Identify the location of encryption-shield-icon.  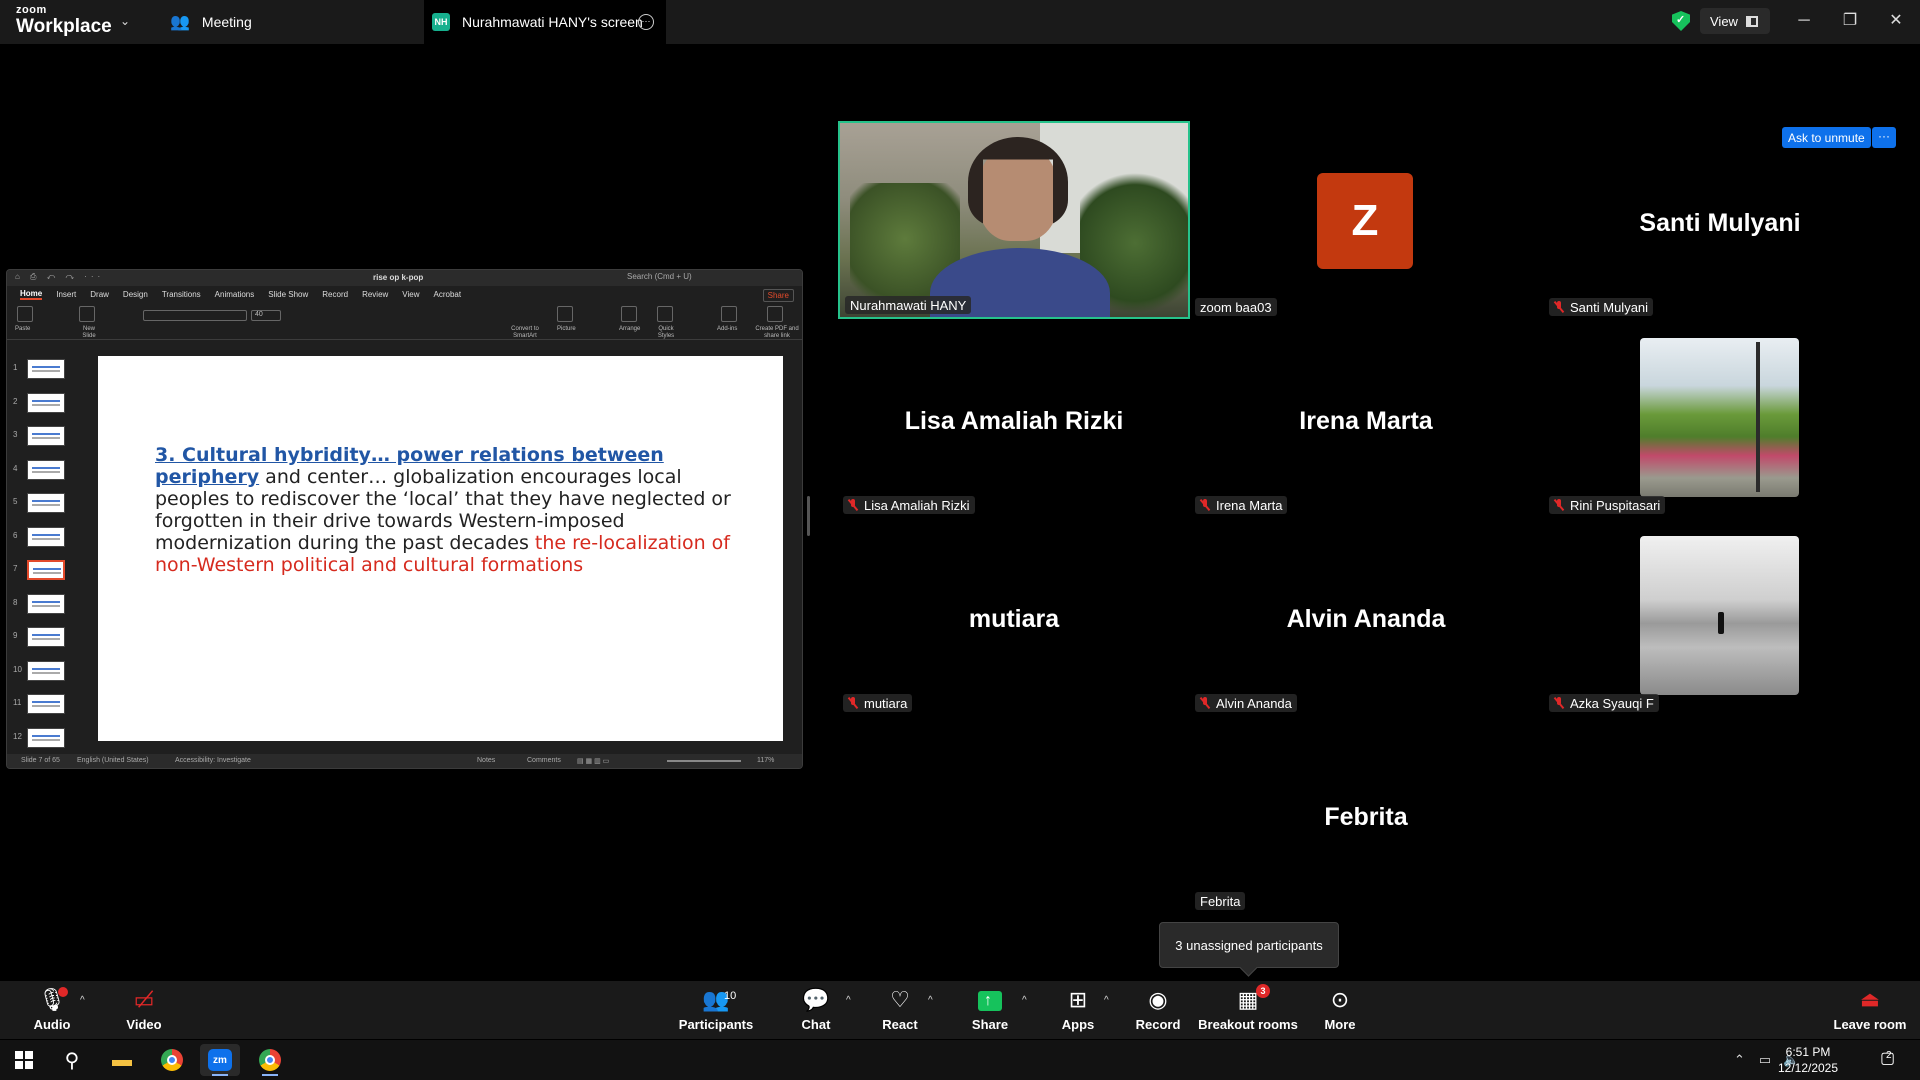
(1681, 21).